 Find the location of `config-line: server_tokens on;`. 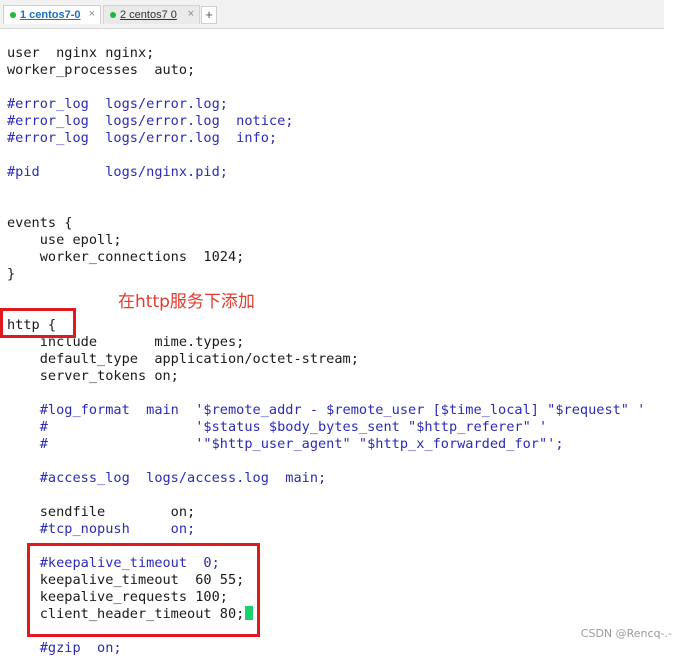

config-line: server_tokens on; is located at coordinates (93, 376).